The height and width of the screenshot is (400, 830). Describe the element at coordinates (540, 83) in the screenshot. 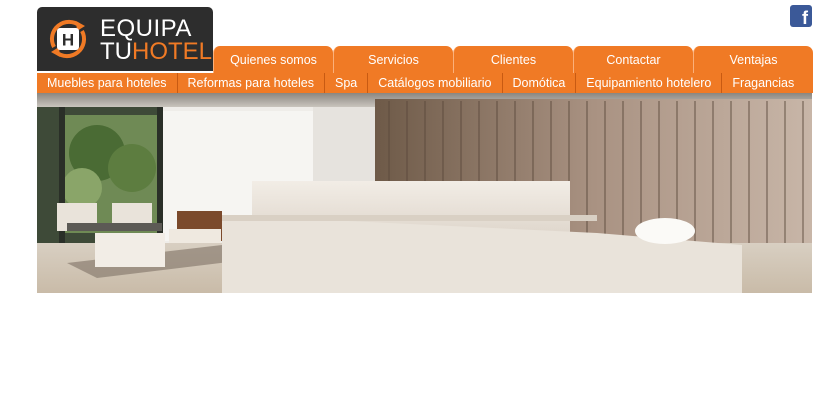

I see `subnav-domotica: Domótica` at that location.